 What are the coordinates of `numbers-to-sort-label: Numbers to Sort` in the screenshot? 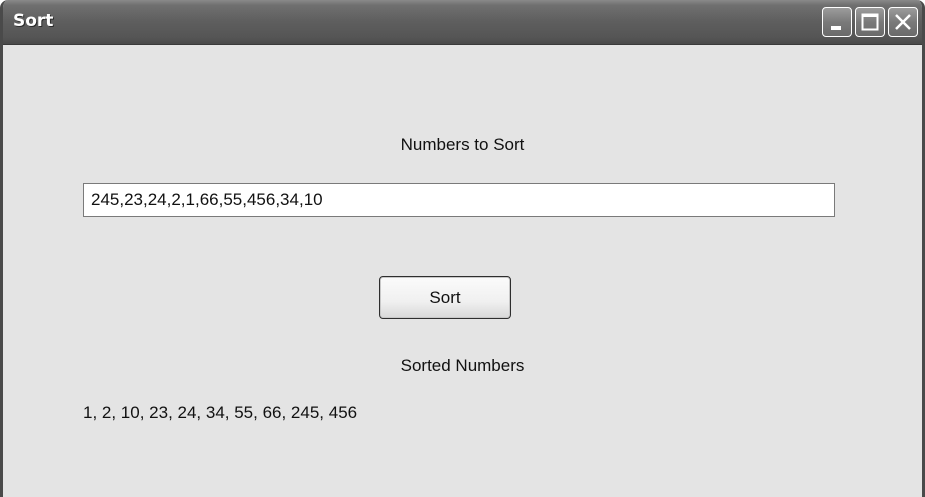 It's located at (462, 144).